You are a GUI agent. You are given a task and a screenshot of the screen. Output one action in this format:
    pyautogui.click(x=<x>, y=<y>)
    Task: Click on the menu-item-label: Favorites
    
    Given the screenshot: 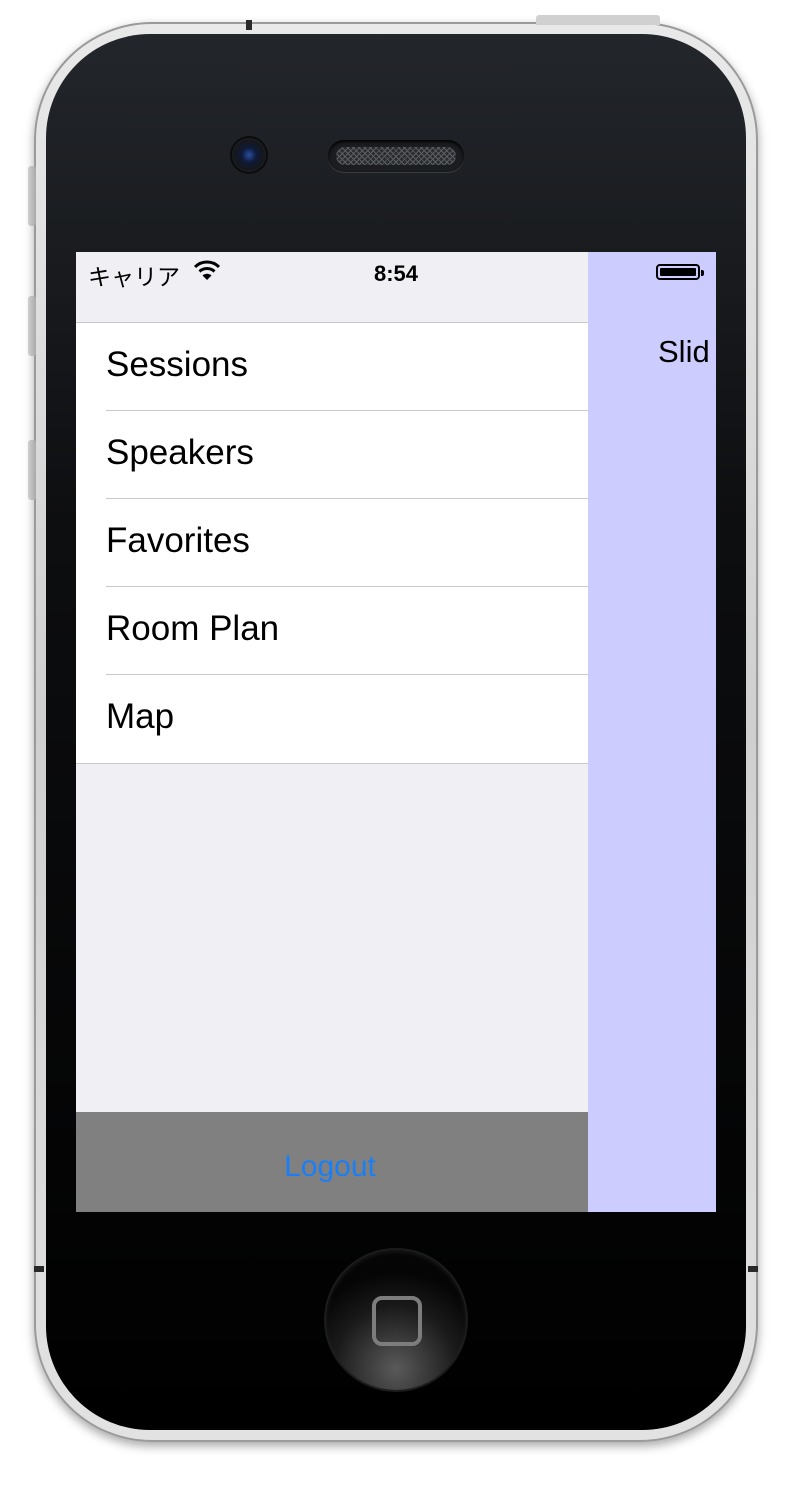 What is the action you would take?
    pyautogui.click(x=178, y=540)
    